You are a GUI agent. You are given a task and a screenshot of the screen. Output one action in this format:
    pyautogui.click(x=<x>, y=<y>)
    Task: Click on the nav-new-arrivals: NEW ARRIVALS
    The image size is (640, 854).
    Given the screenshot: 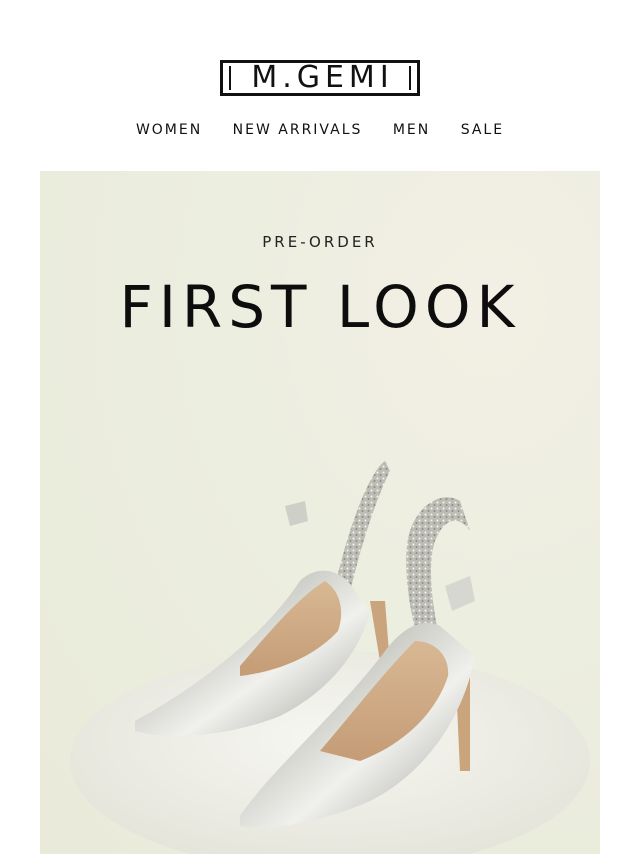 What is the action you would take?
    pyautogui.click(x=298, y=130)
    